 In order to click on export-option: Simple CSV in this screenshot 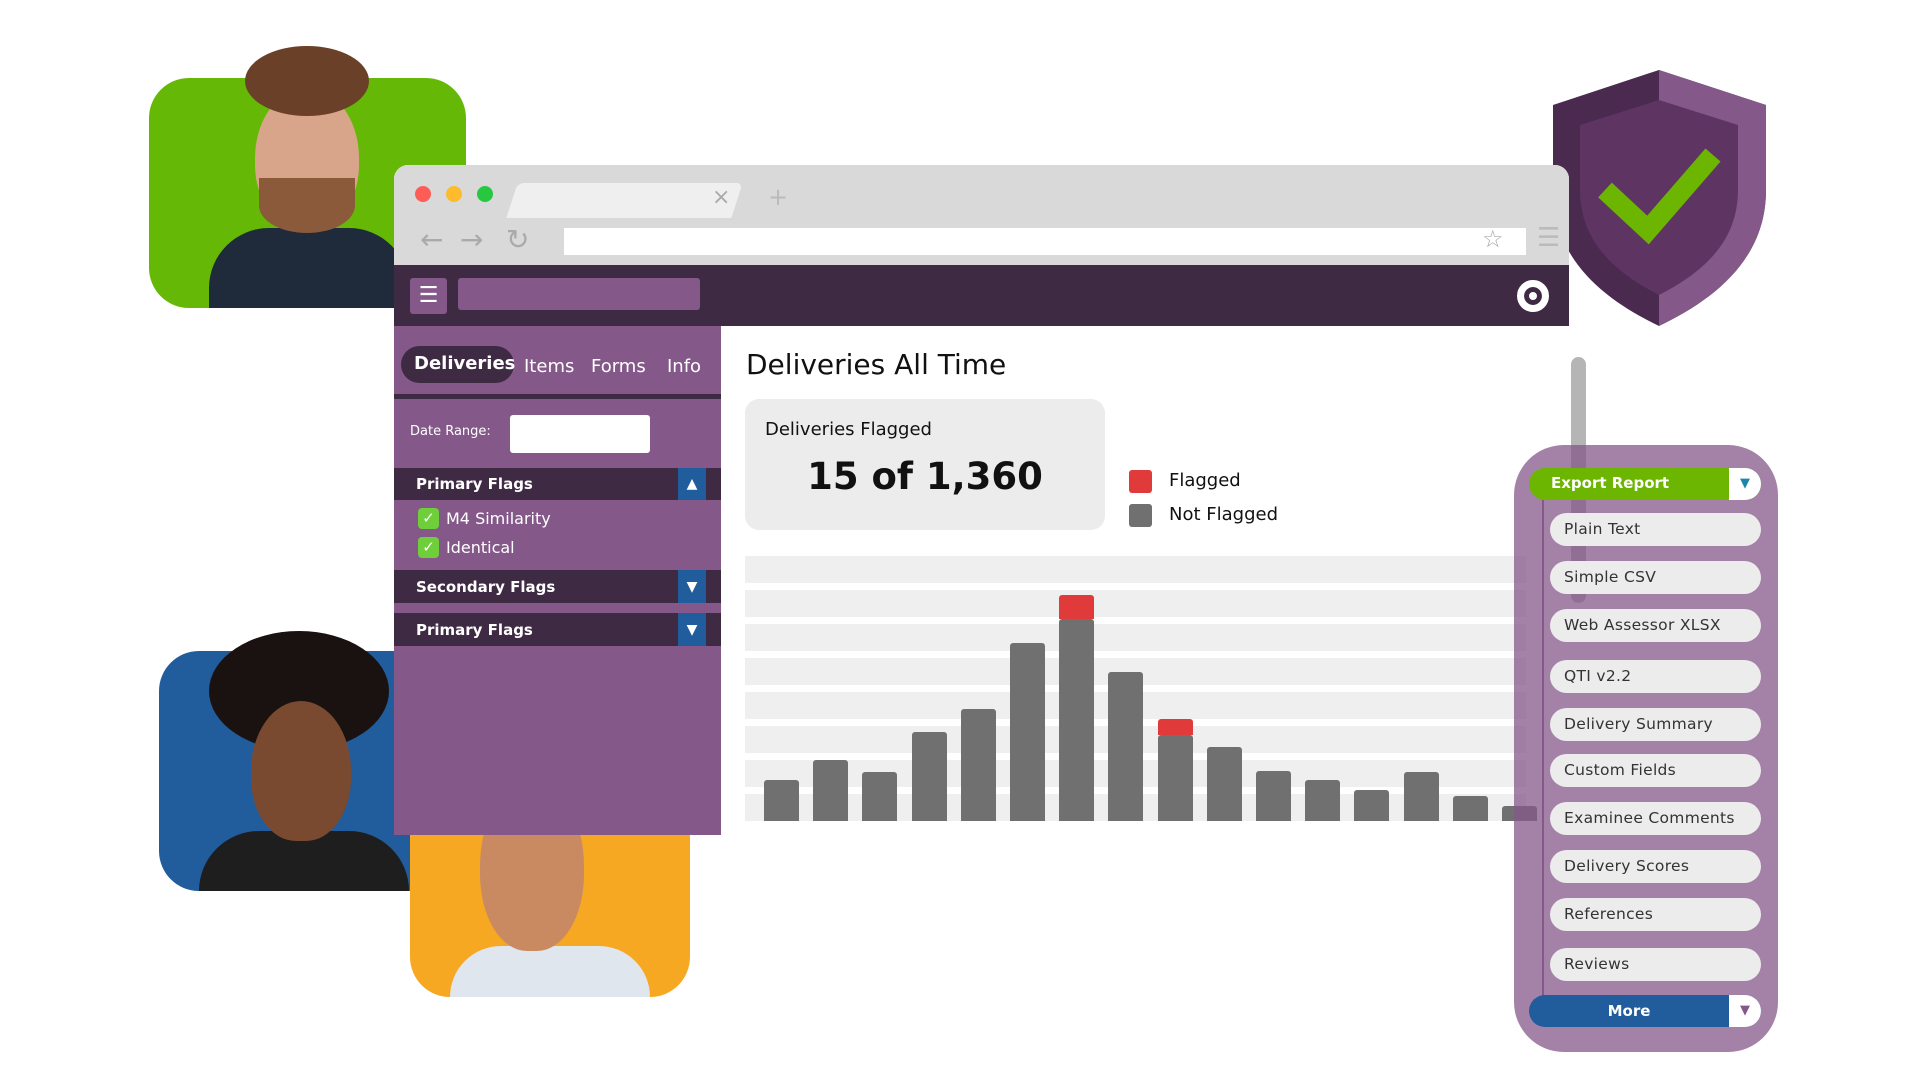, I will do `click(1655, 577)`.